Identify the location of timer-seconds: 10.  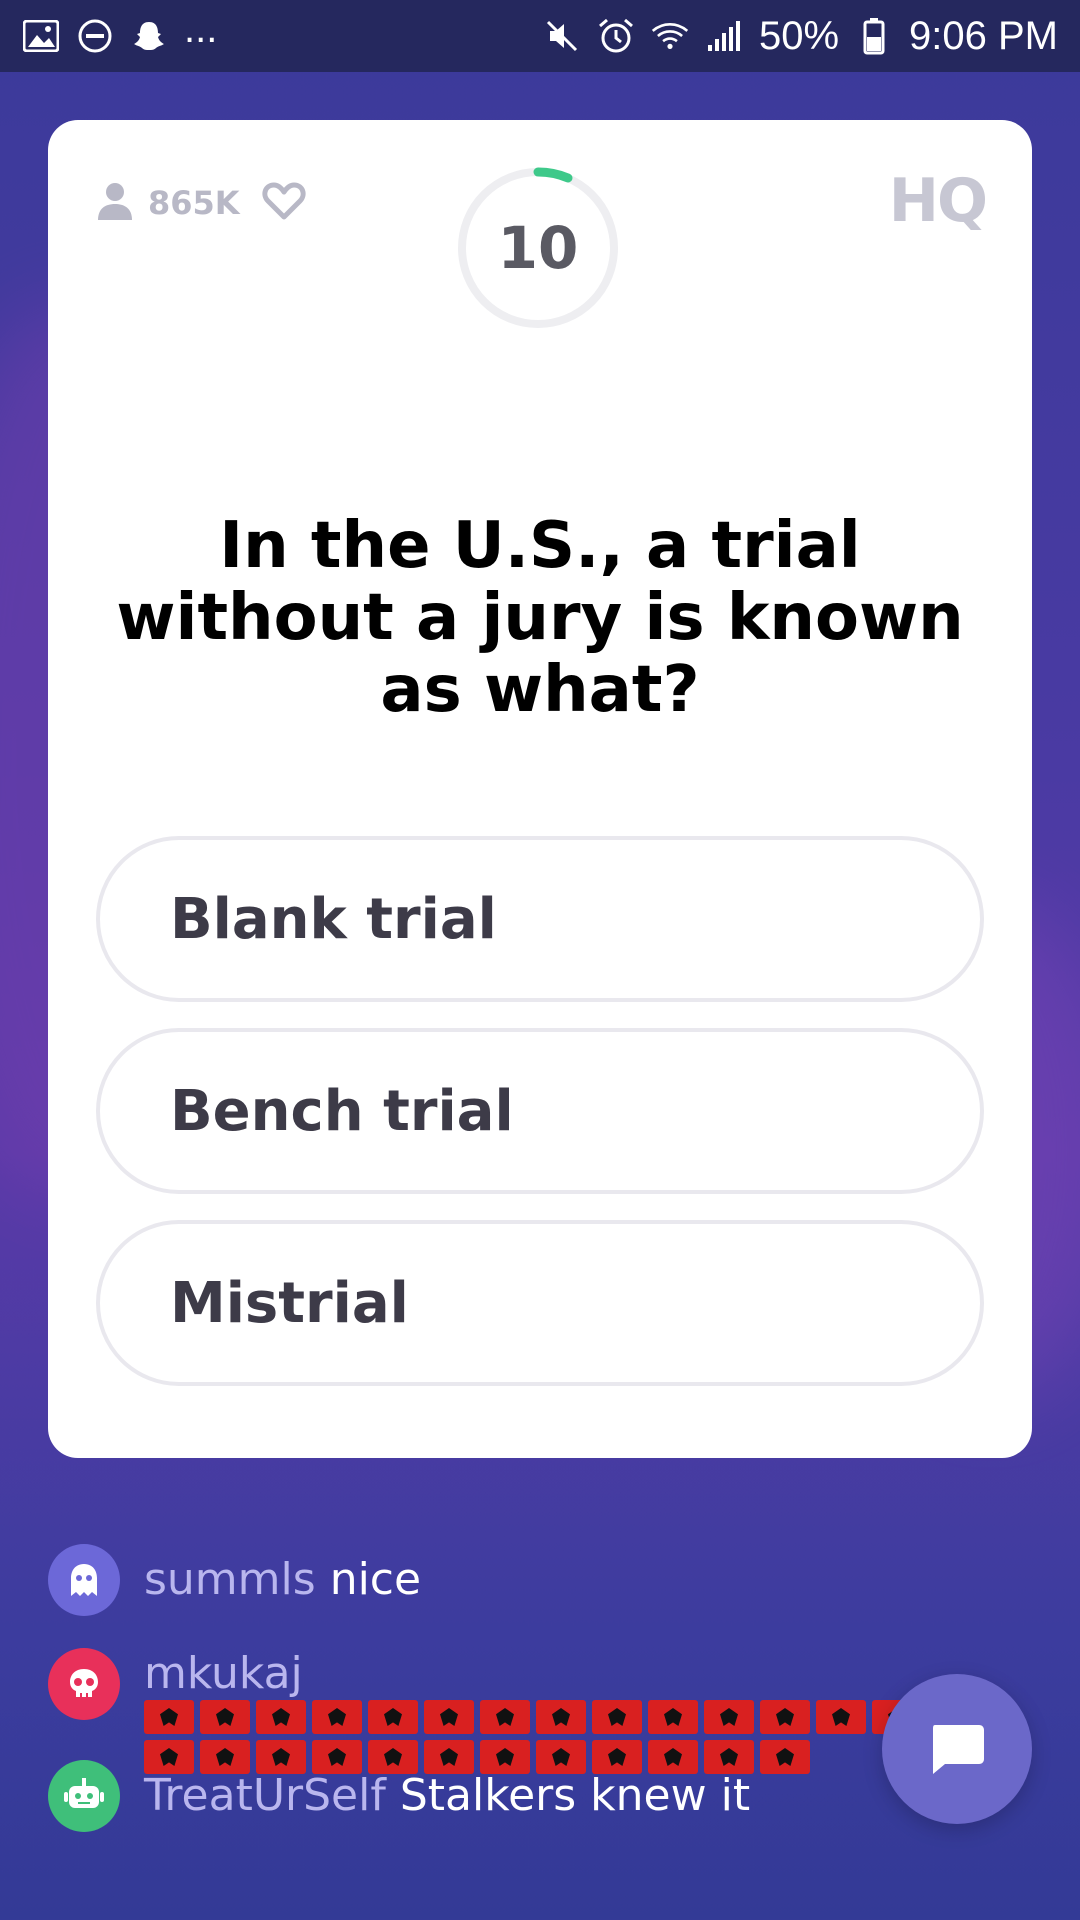
(538, 248).